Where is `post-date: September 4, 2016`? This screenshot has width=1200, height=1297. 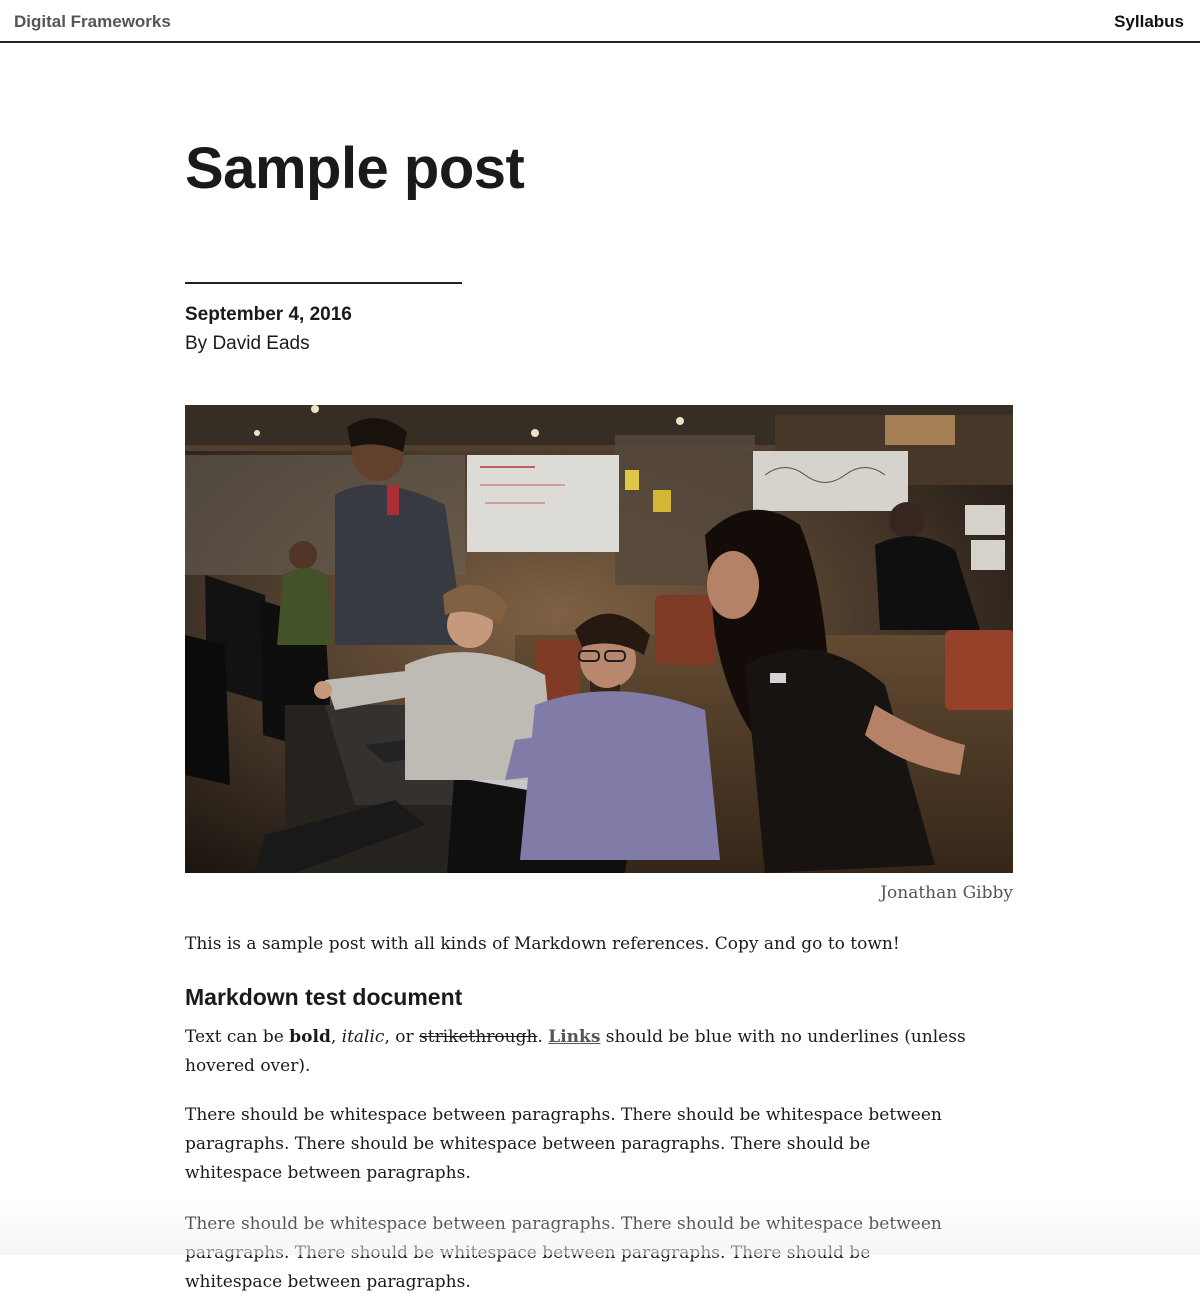
post-date: September 4, 2016 is located at coordinates (268, 314).